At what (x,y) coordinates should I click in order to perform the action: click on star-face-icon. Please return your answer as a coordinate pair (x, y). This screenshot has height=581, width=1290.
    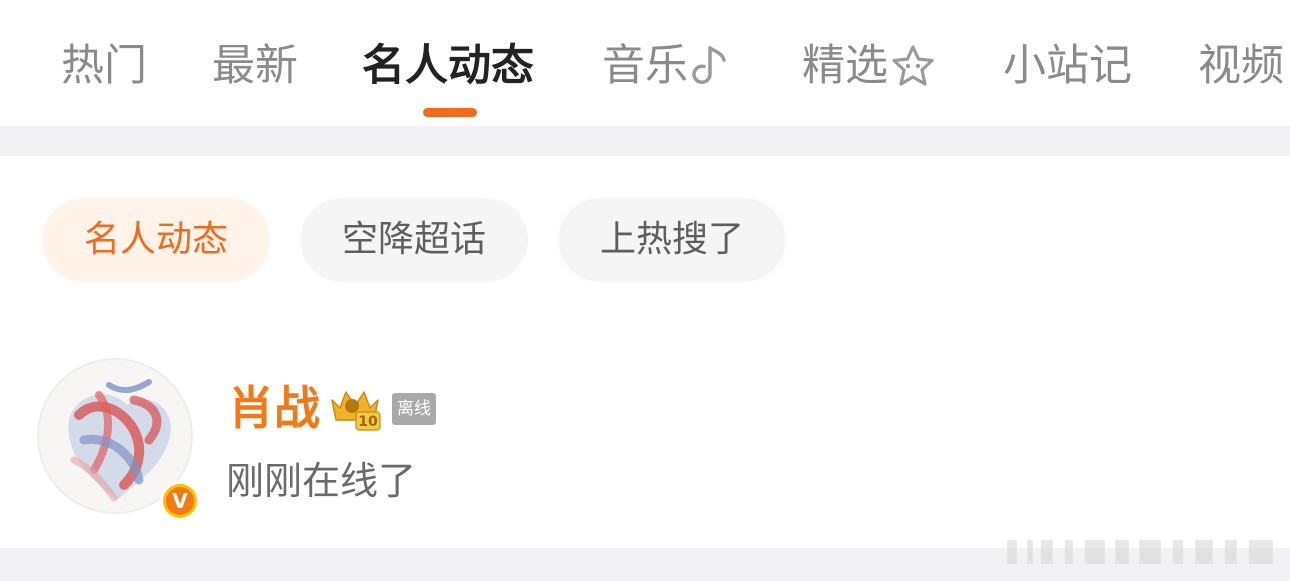
    Looking at the image, I should click on (913, 66).